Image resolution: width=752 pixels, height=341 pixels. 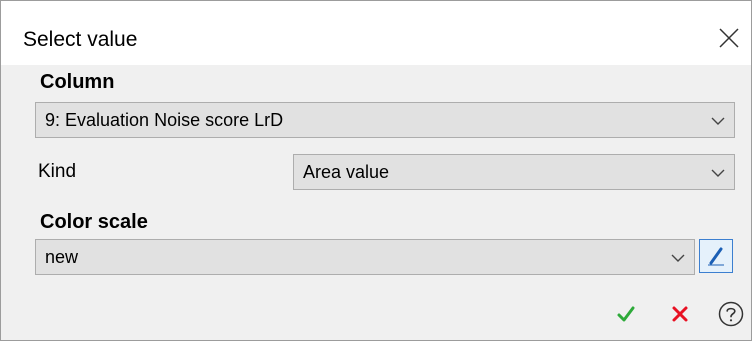 I want to click on x-icon, so click(x=680, y=314).